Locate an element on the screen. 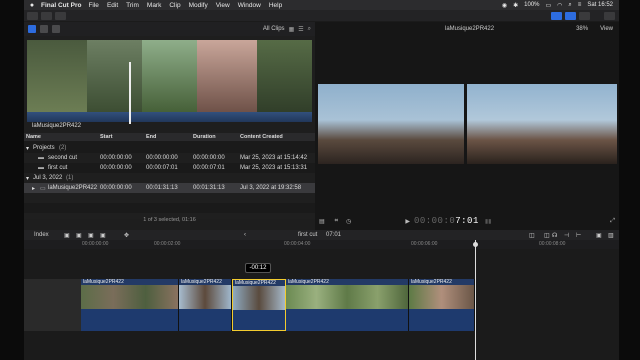  titles-icon is located at coordinates (56, 29).